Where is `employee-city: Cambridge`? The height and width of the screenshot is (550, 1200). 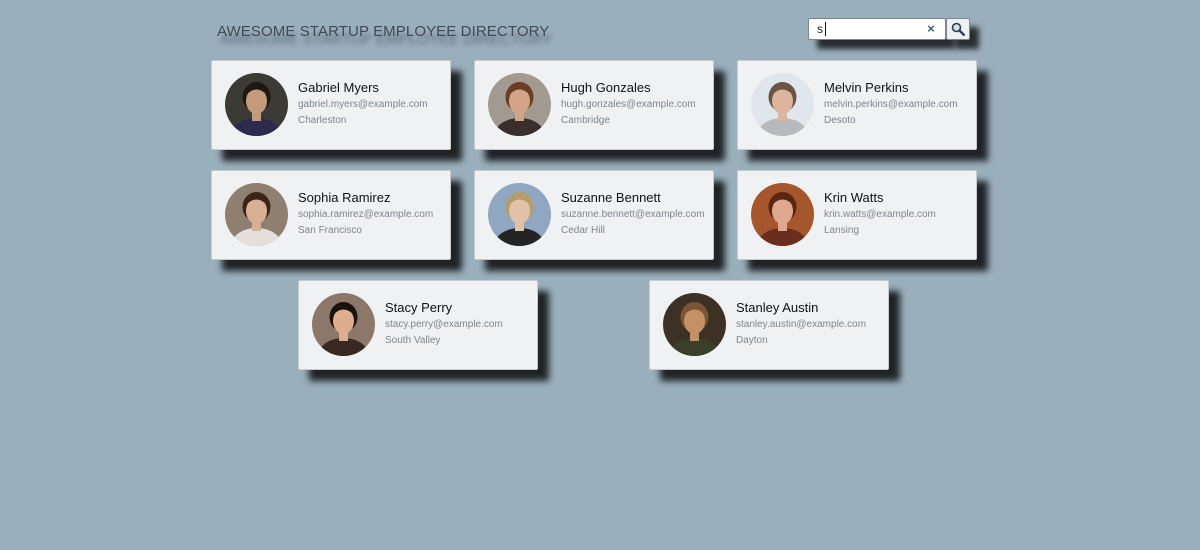
employee-city: Cambridge is located at coordinates (585, 120).